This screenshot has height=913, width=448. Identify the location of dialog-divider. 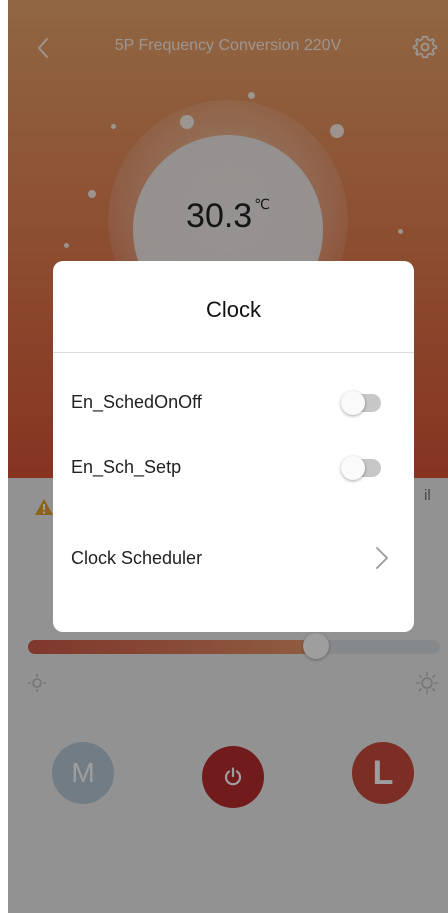
(233, 352).